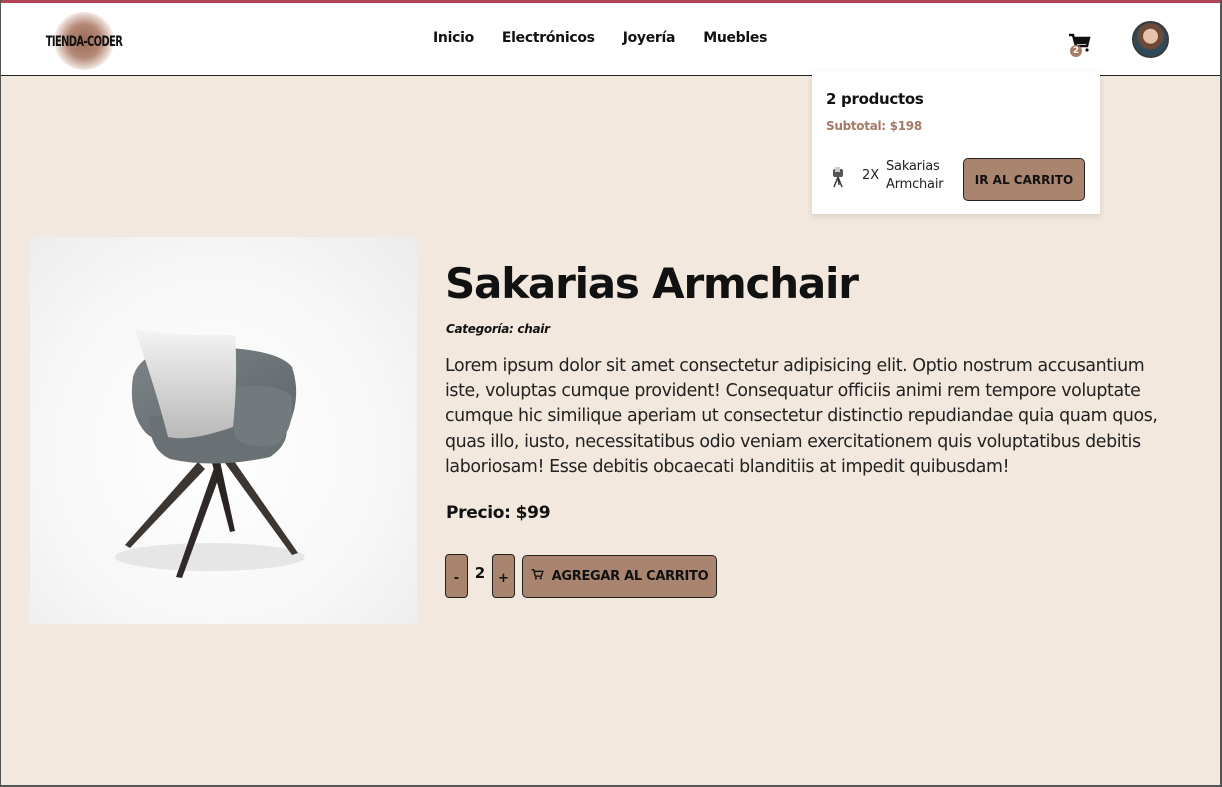 The image size is (1222, 787). I want to click on product-price: Precio: $99, so click(498, 513).